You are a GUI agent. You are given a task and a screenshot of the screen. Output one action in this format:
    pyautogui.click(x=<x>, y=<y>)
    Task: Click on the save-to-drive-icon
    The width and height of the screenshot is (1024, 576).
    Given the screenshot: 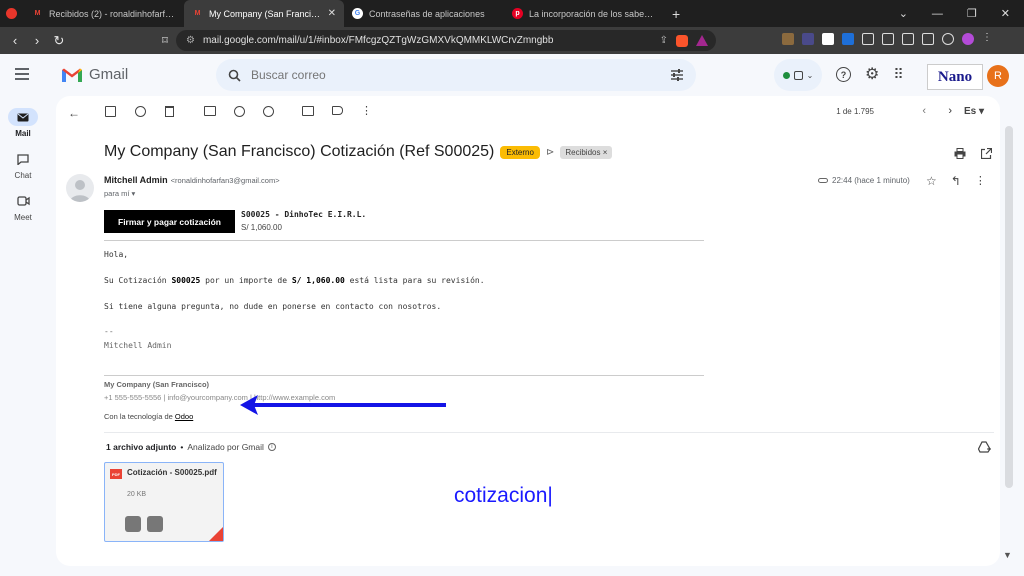 What is the action you would take?
    pyautogui.click(x=155, y=524)
    